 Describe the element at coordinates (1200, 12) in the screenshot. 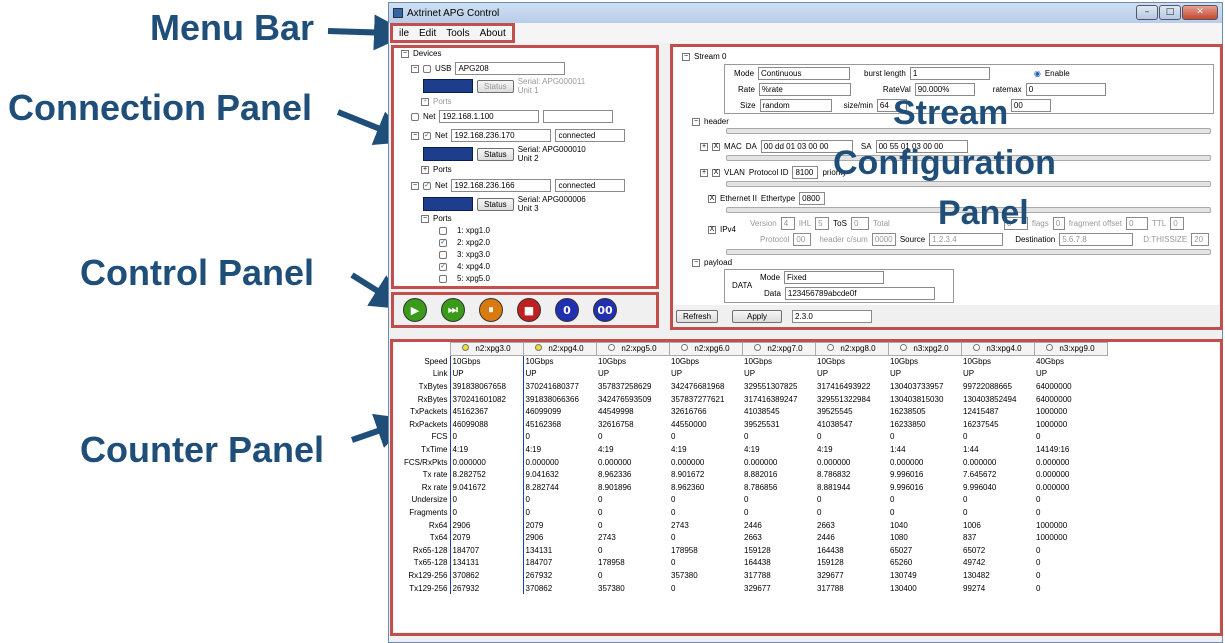

I see `close-button: ✕` at that location.